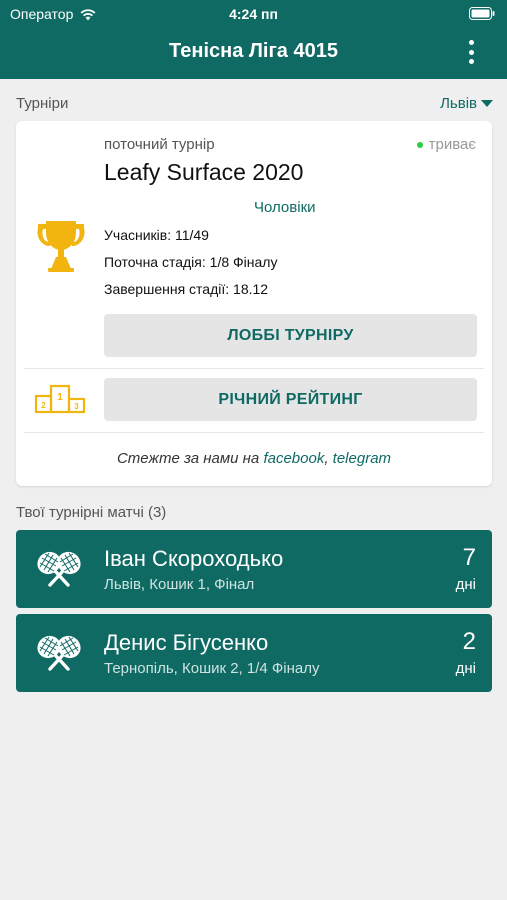 The width and height of the screenshot is (507, 900). Describe the element at coordinates (469, 557) in the screenshot. I see `days-remaining: 7` at that location.